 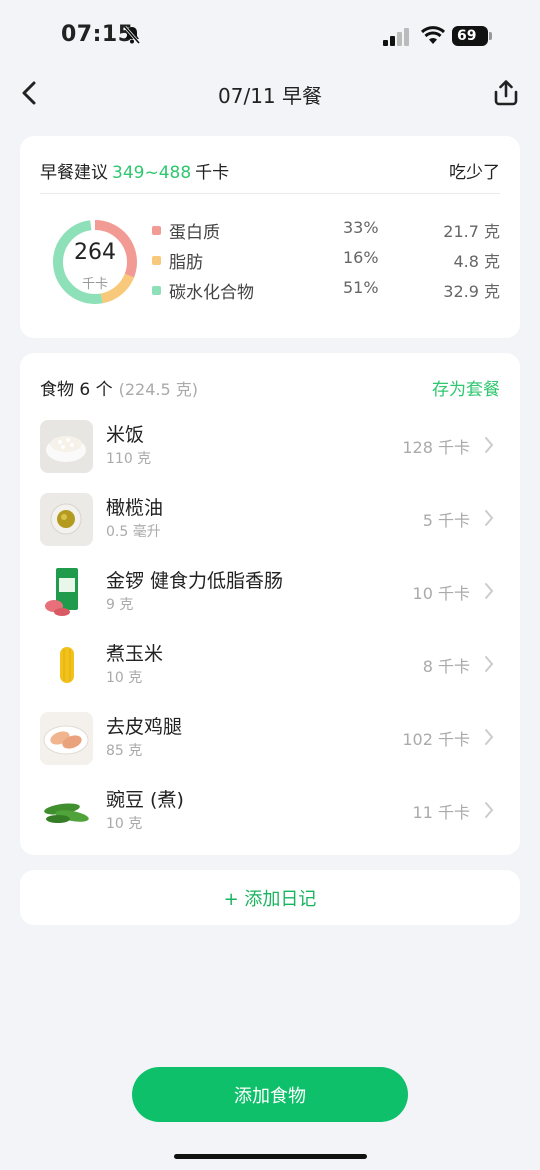 What do you see at coordinates (66, 519) in the screenshot?
I see `olive-oil-icon` at bounding box center [66, 519].